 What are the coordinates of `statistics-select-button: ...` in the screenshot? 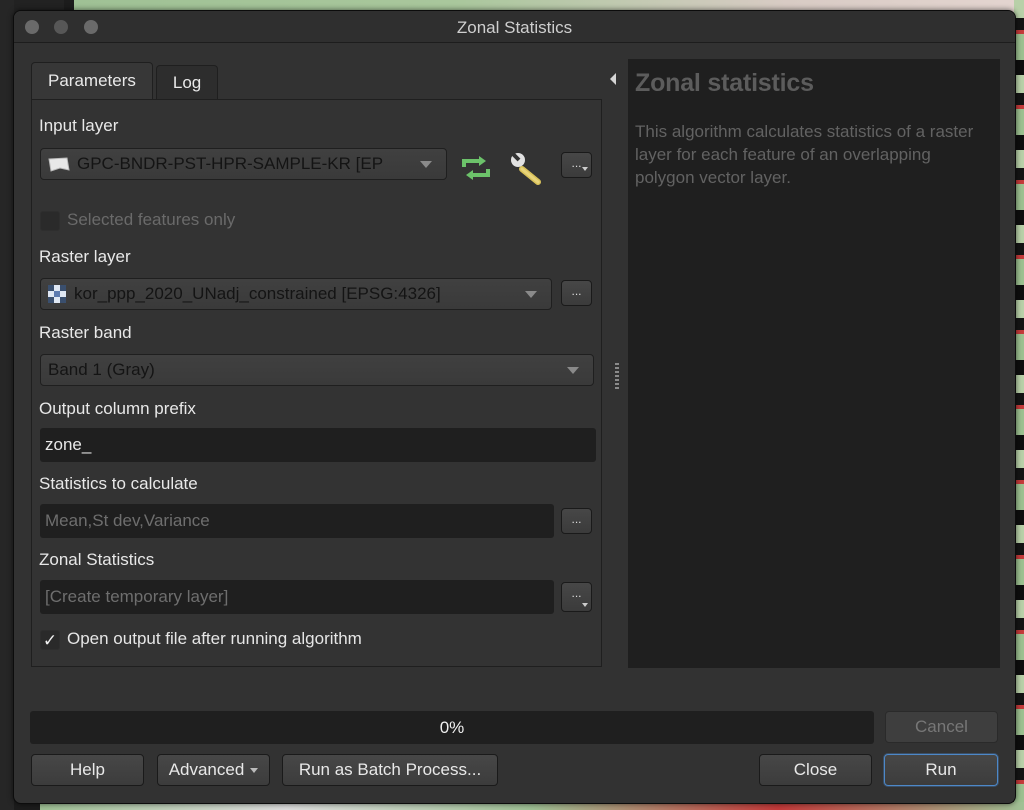 It's located at (576, 521).